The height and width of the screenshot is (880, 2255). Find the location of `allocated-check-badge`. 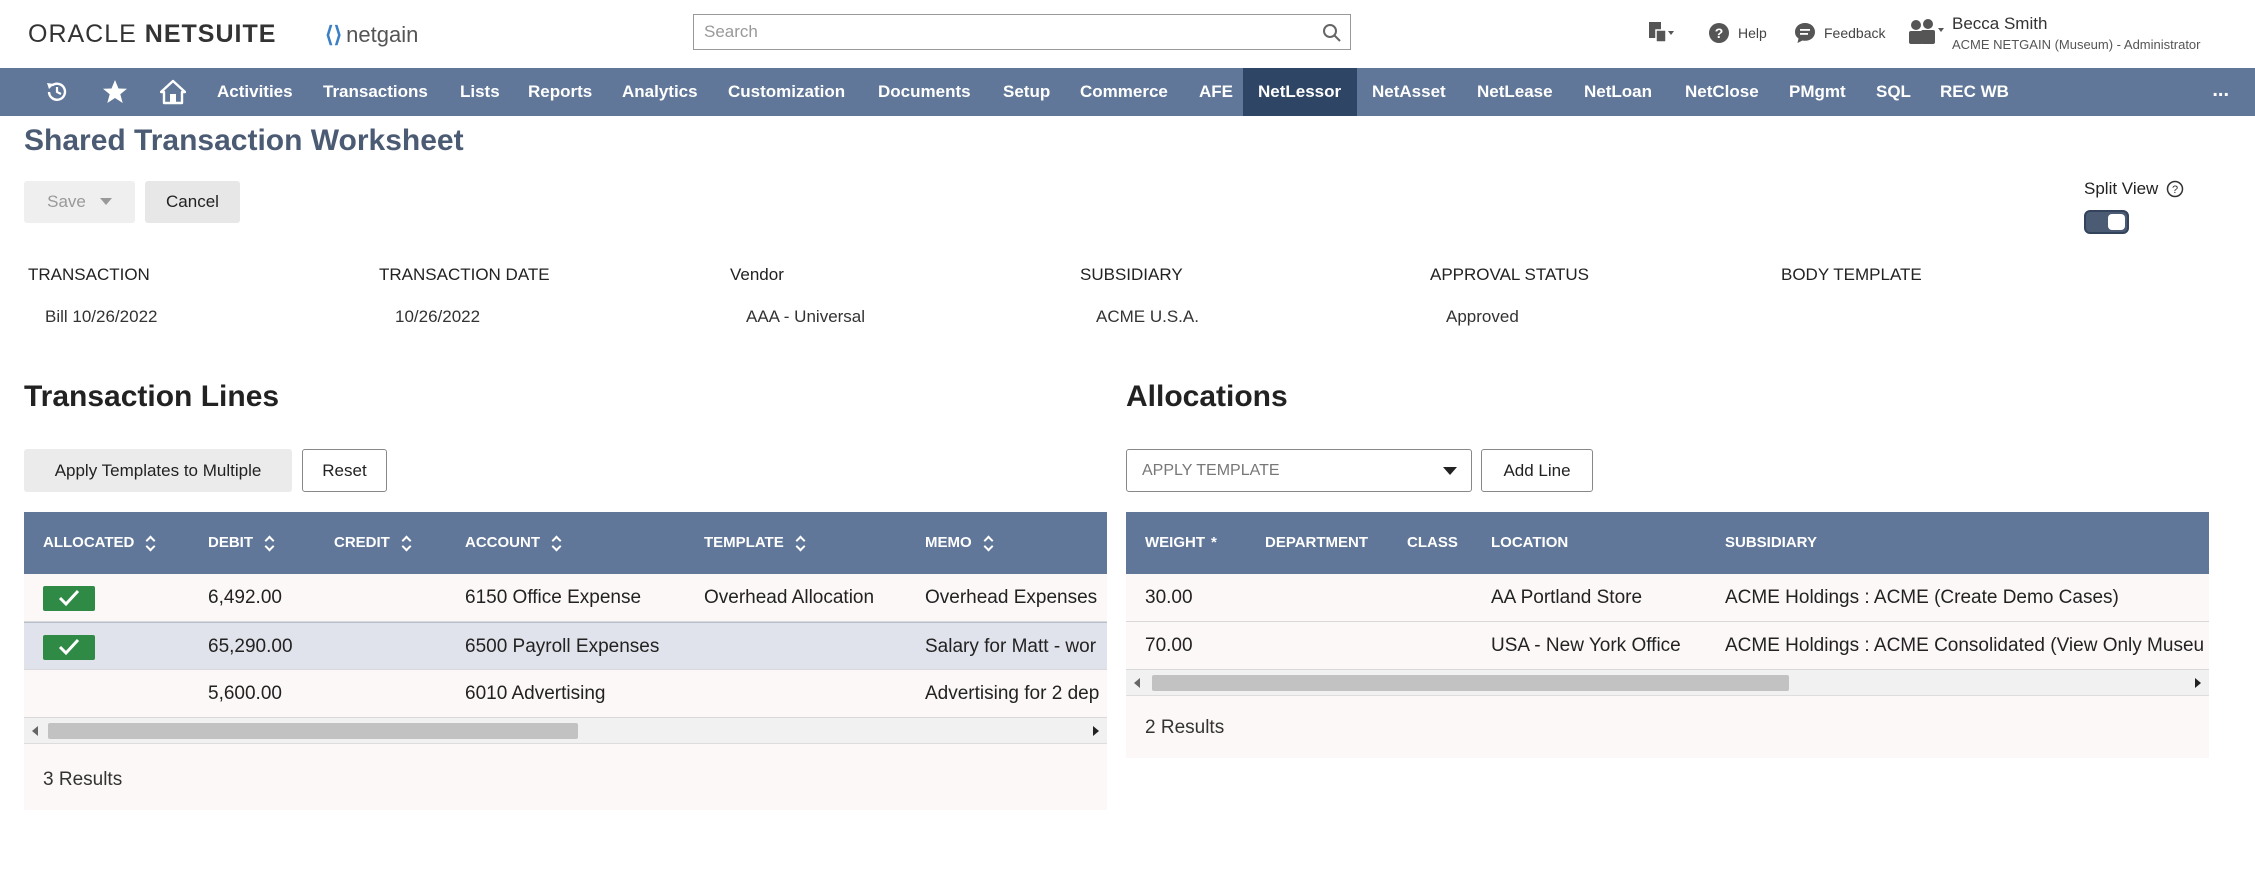

allocated-check-badge is located at coordinates (69, 647).